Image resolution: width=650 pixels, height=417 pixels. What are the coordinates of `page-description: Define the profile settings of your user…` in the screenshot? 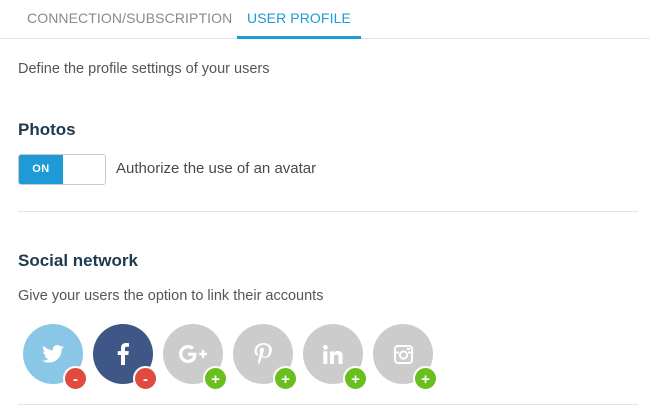 It's located at (144, 69).